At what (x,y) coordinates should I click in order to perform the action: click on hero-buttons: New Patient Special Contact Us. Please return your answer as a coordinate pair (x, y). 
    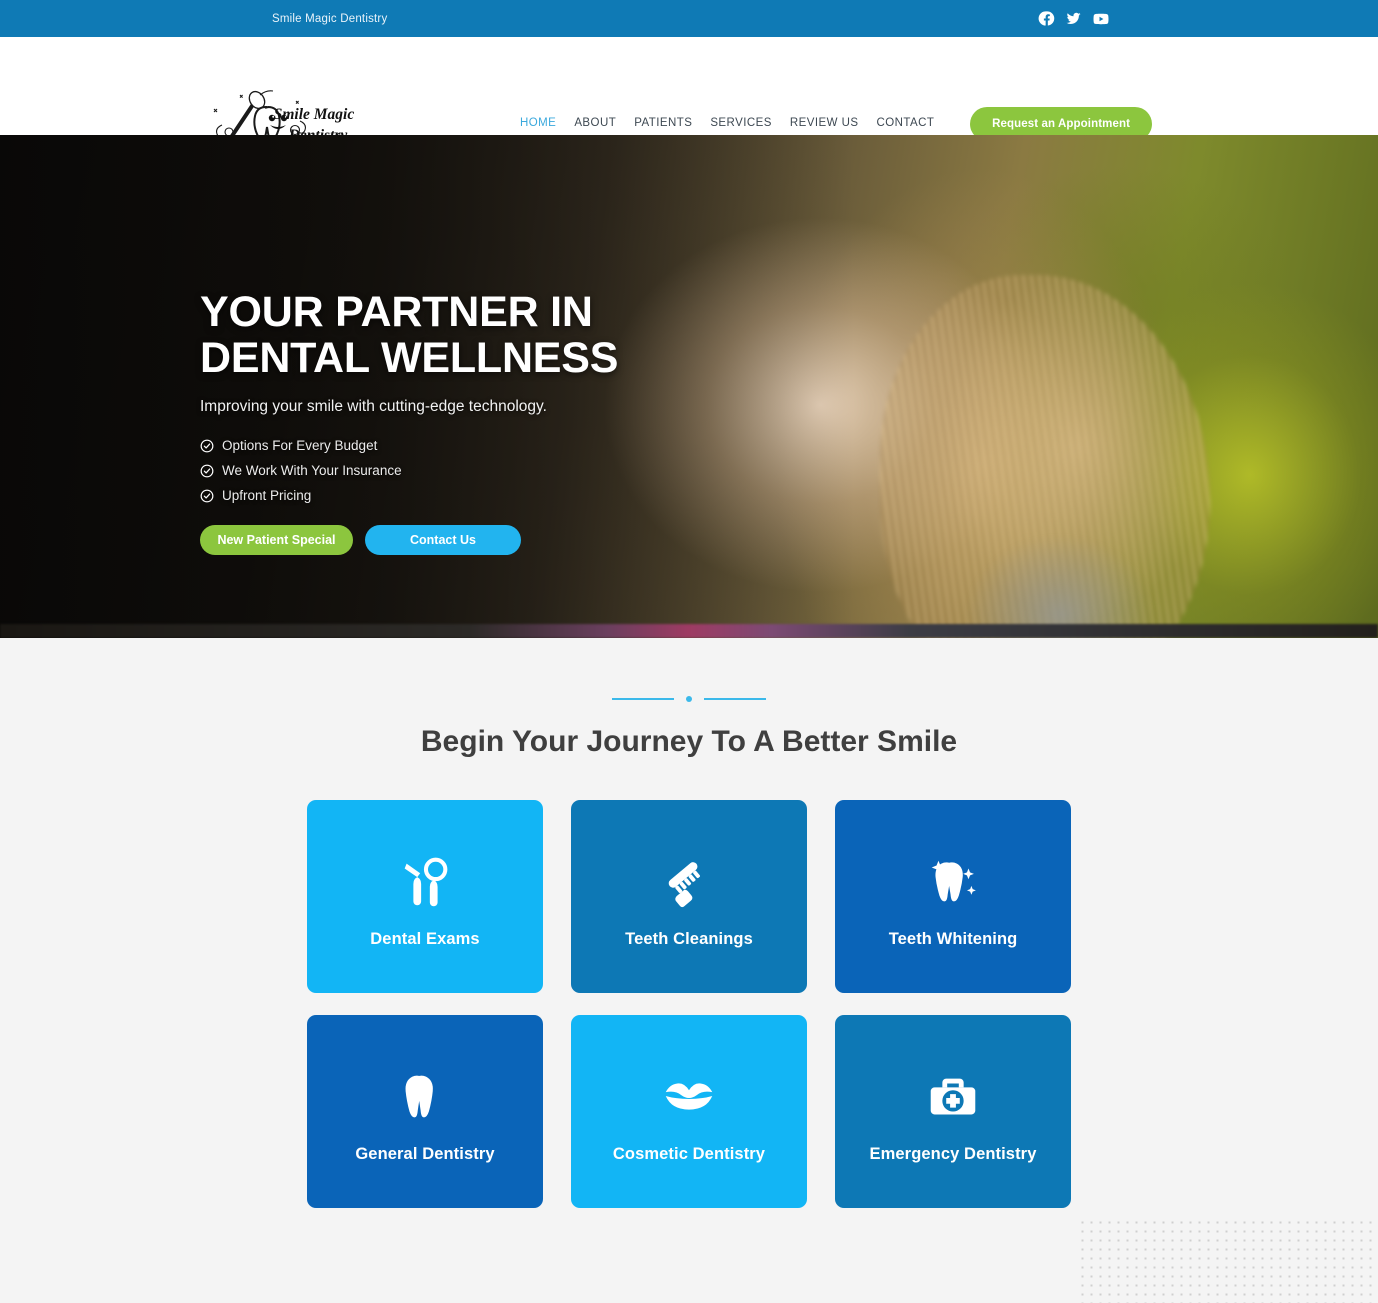
    Looking at the image, I should click on (500, 540).